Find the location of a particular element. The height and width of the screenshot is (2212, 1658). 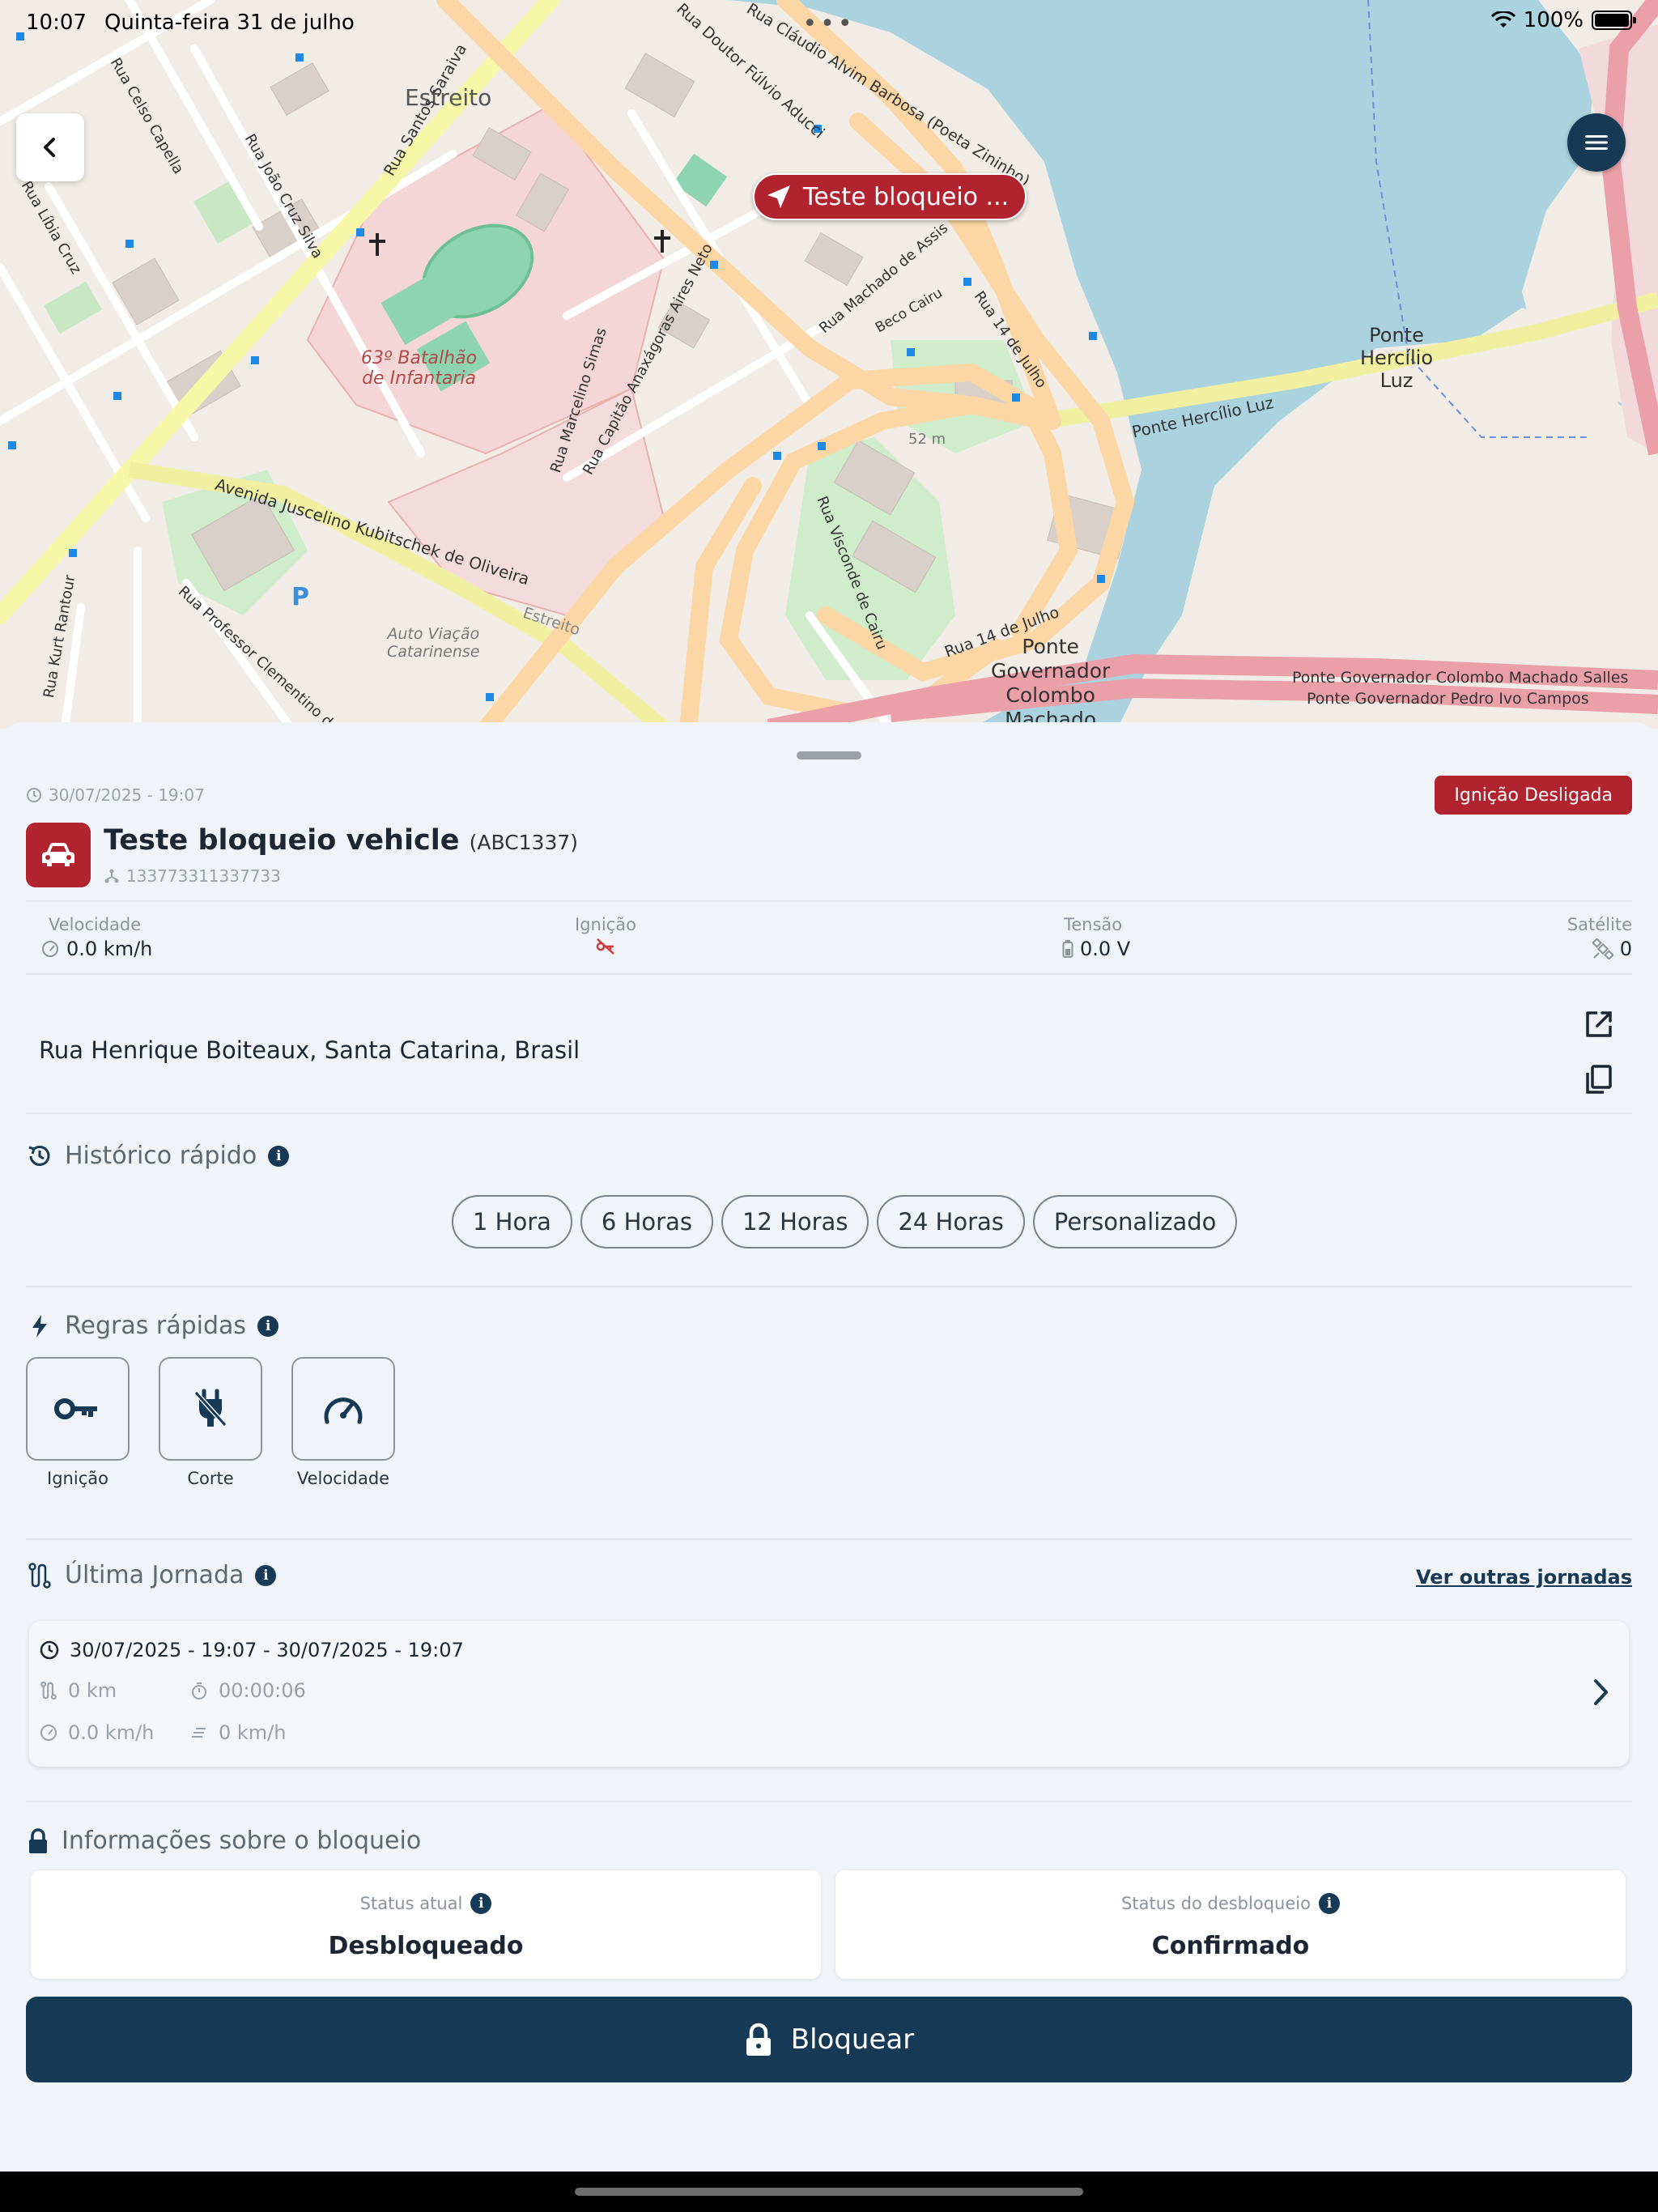

stopwatch-icon is located at coordinates (199, 1691).